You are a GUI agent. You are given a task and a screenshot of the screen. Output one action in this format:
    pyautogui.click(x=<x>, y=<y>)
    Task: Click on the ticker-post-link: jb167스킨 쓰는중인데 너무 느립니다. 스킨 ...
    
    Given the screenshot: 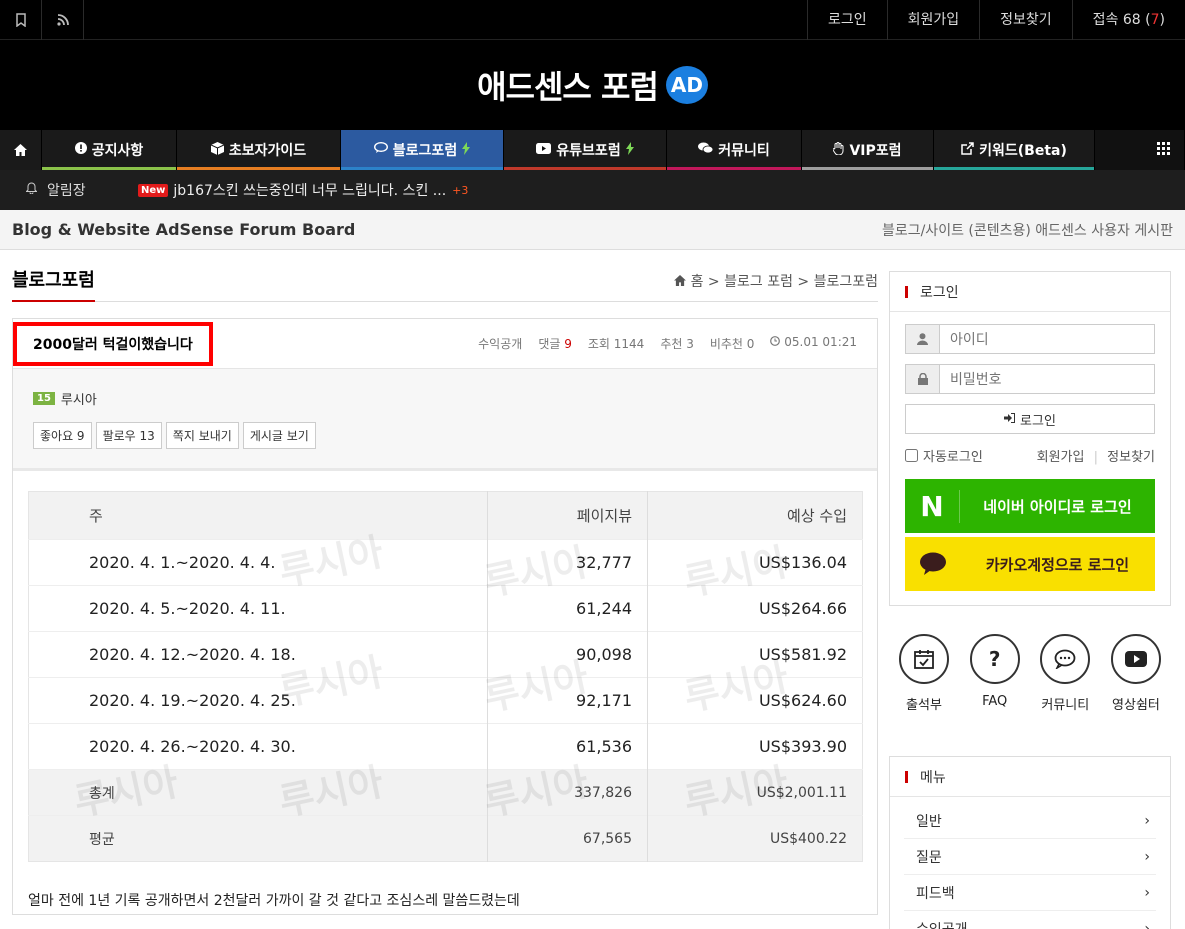 What is the action you would take?
    pyautogui.click(x=309, y=190)
    